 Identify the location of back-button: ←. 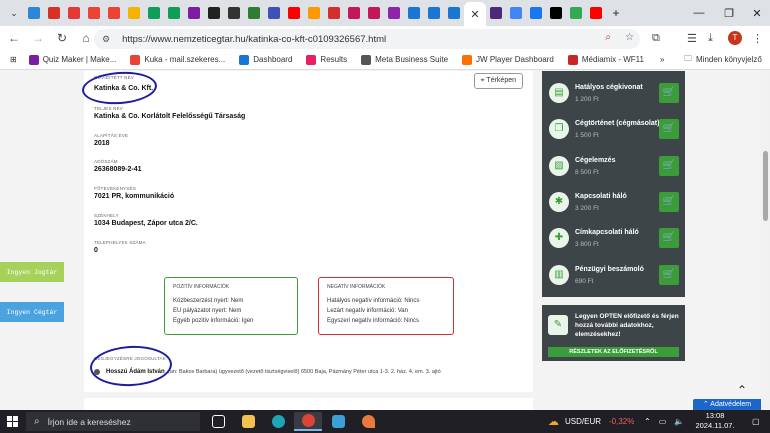
(14, 38).